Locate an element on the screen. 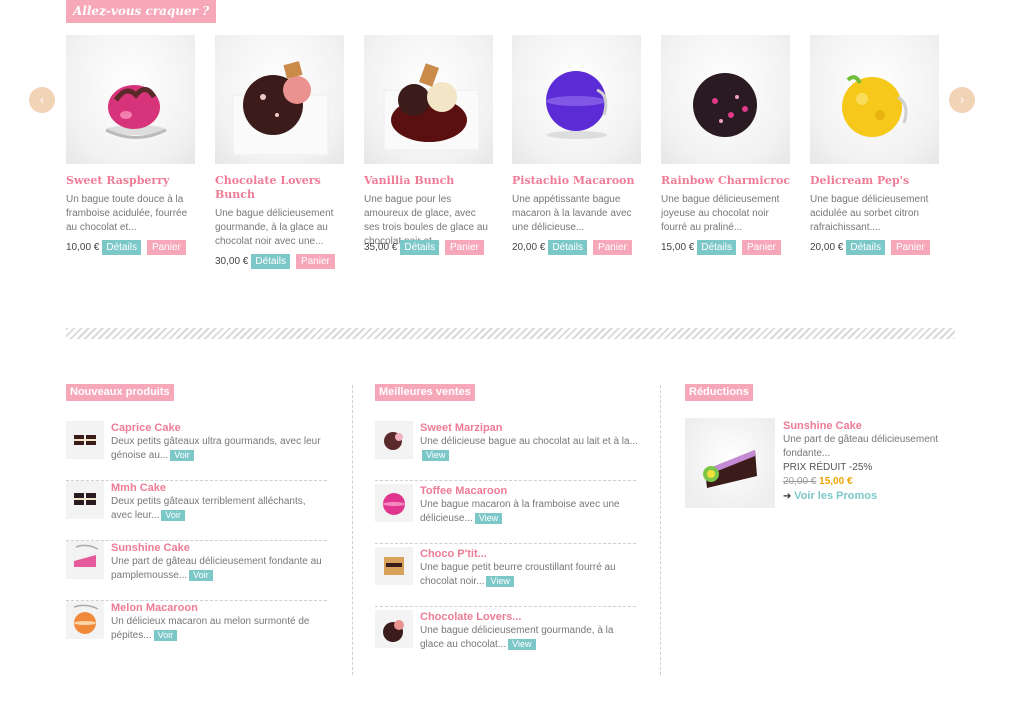 The height and width of the screenshot is (719, 1020). item-title: Mmh Cake is located at coordinates (220, 488).